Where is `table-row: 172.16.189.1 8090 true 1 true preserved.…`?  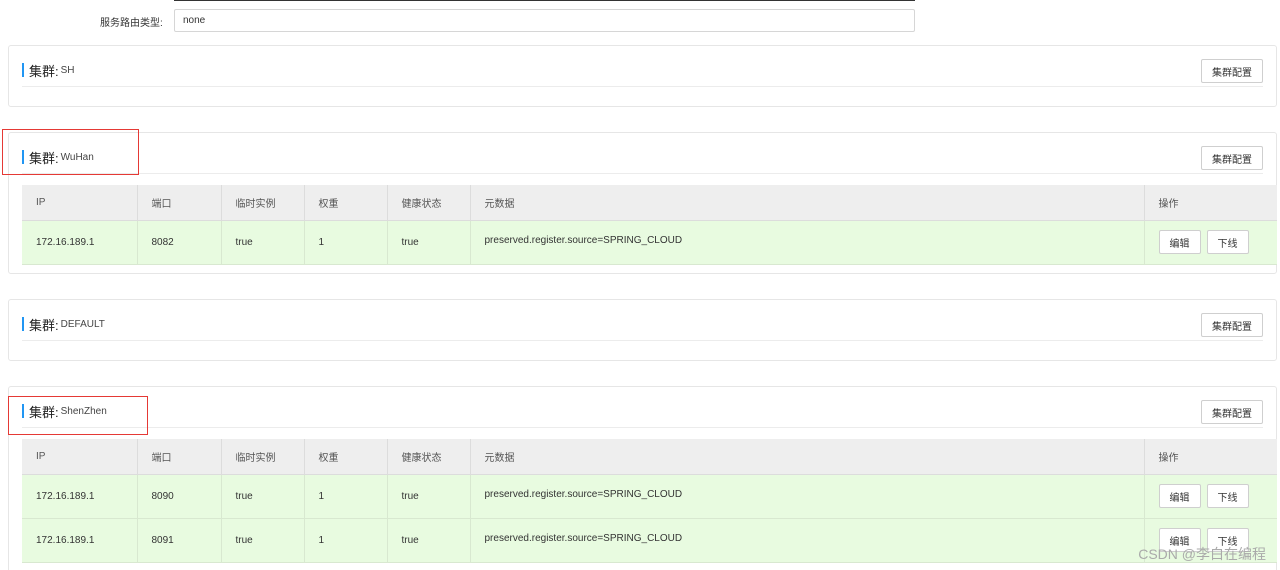 table-row: 172.16.189.1 8090 true 1 true preserved.… is located at coordinates (649, 496).